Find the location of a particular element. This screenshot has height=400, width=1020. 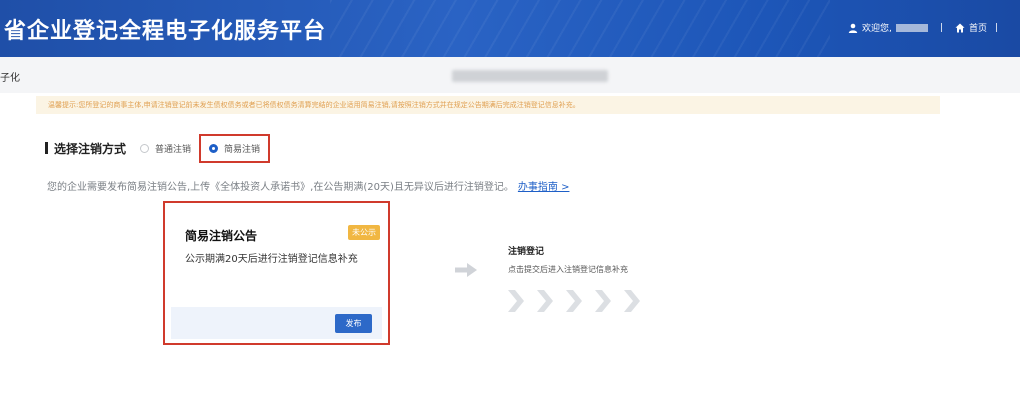

home-icon is located at coordinates (960, 28).